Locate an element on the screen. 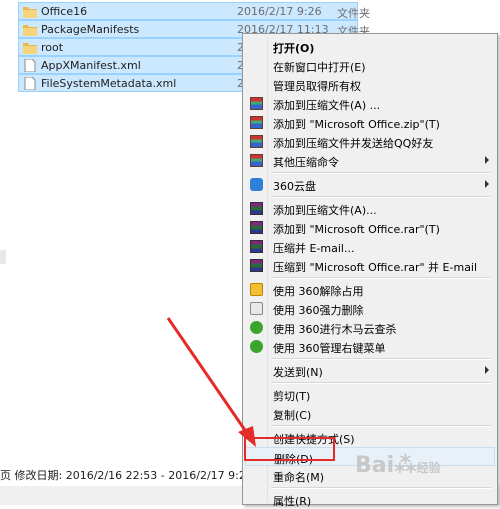 This screenshot has width=500, height=509. watermark-suffix: 经验 is located at coordinates (428, 468).